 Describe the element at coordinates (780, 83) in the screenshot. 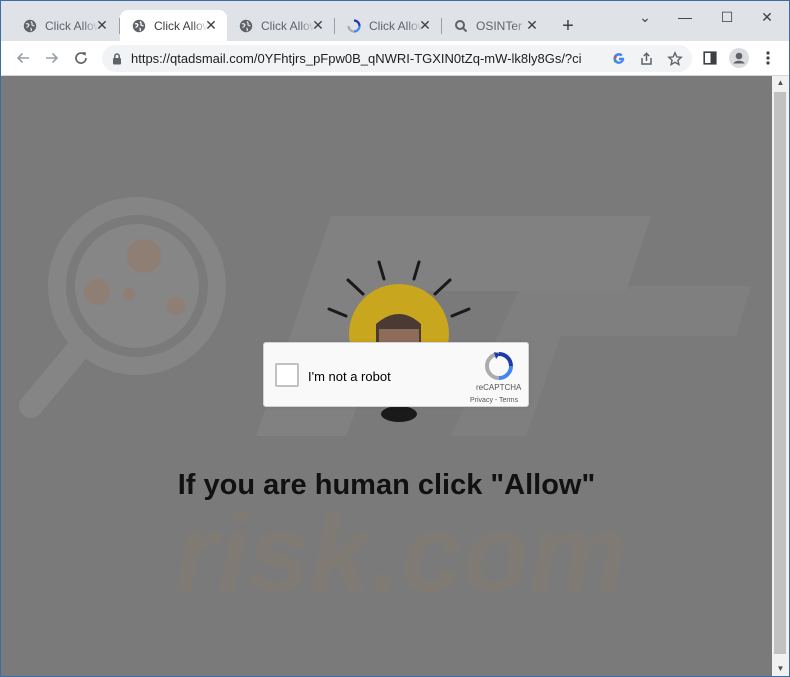

I see `scroll-up-arrow-icon: ▲` at that location.